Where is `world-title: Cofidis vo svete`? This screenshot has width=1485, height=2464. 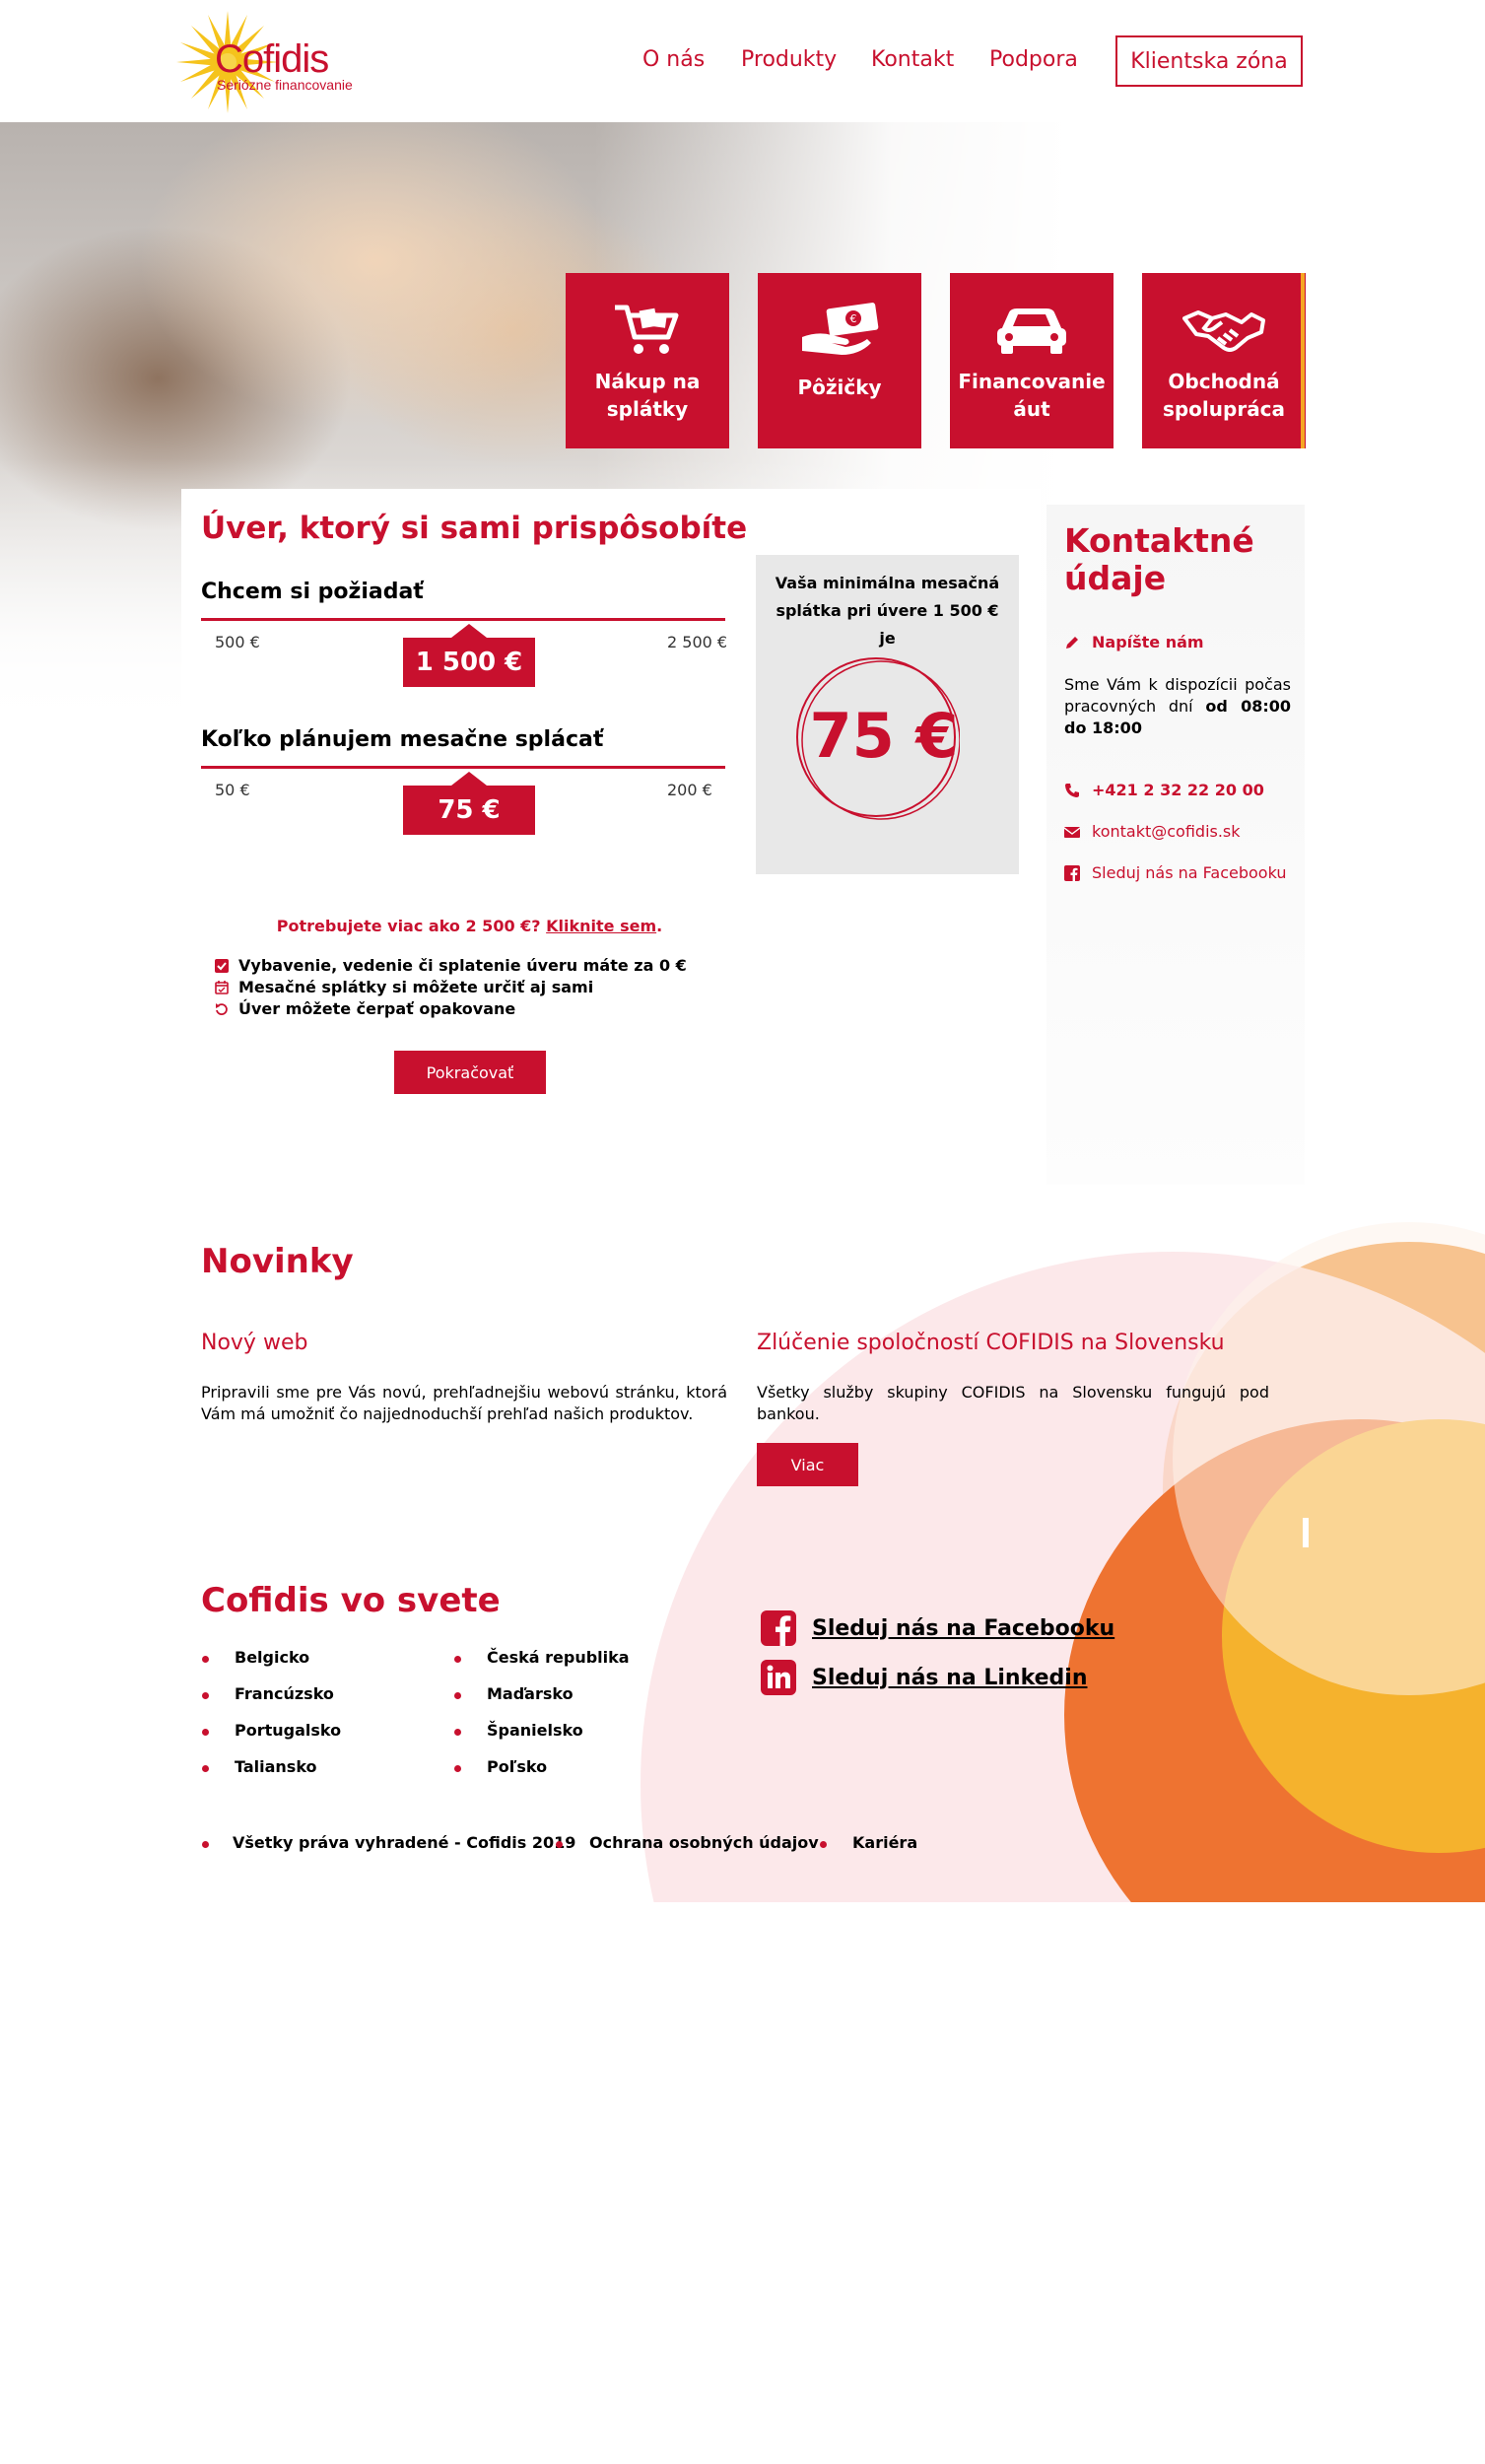 world-title: Cofidis vo svete is located at coordinates (351, 1600).